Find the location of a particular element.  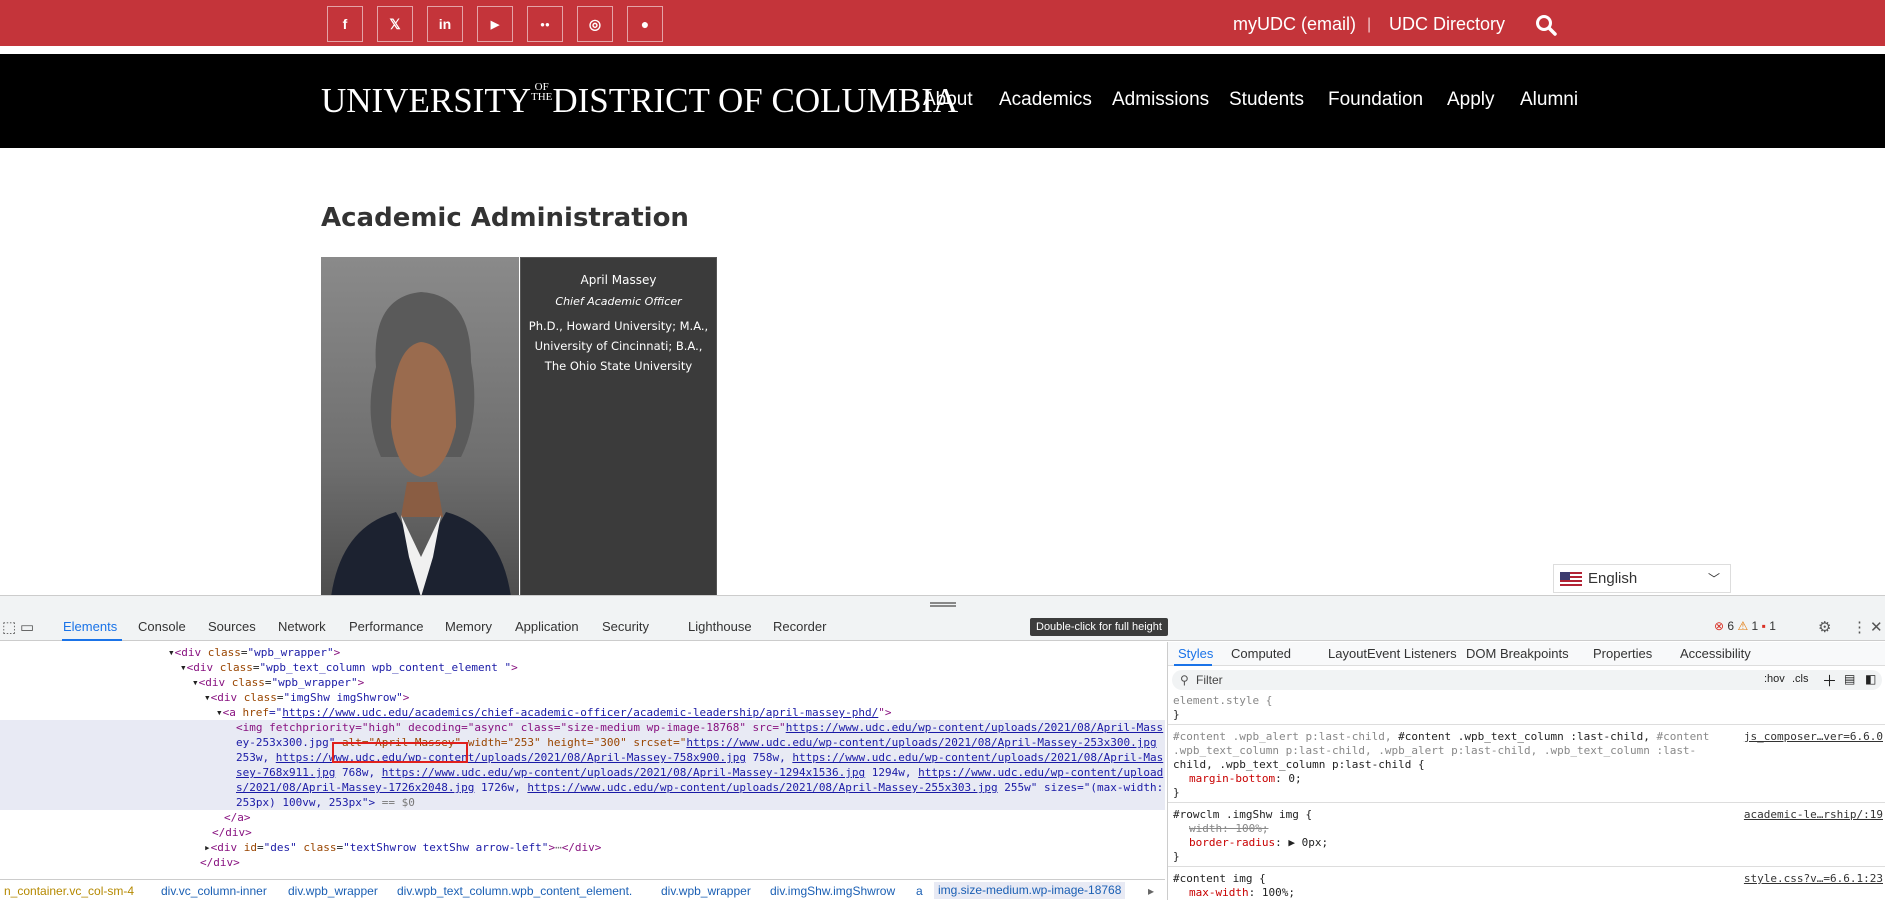

profile-name: April Massey is located at coordinates (618, 280).